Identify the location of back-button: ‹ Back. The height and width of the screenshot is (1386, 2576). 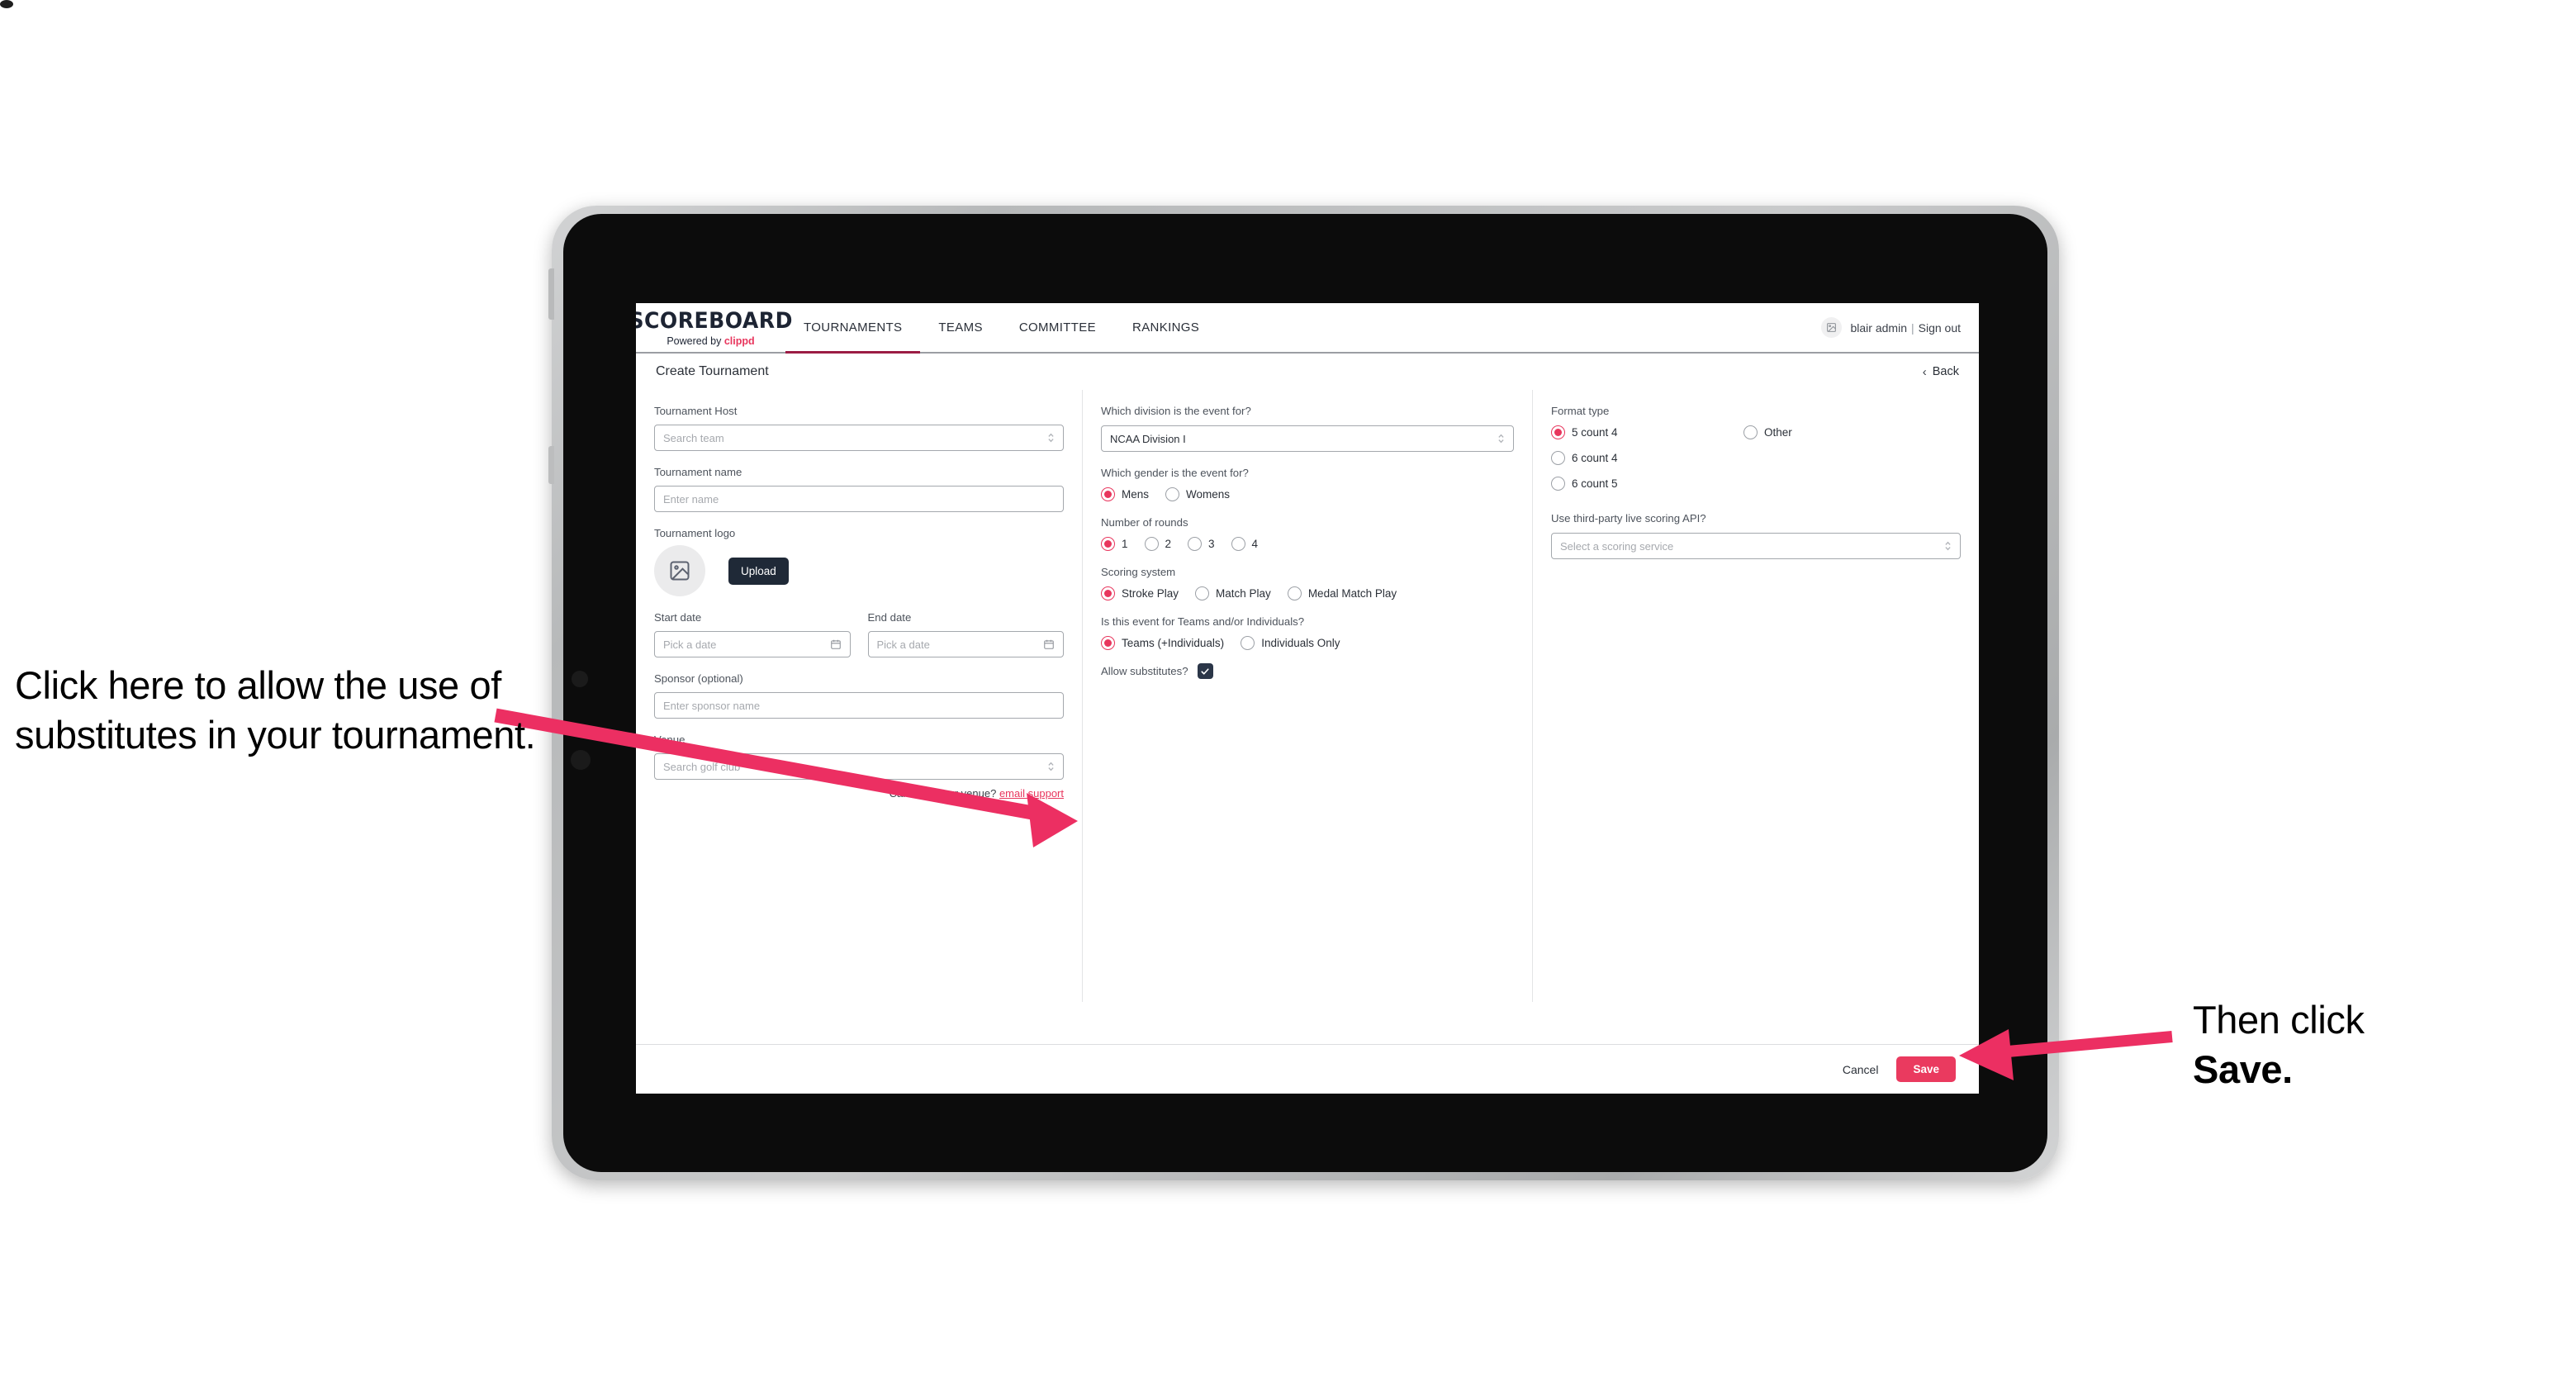
(1941, 371).